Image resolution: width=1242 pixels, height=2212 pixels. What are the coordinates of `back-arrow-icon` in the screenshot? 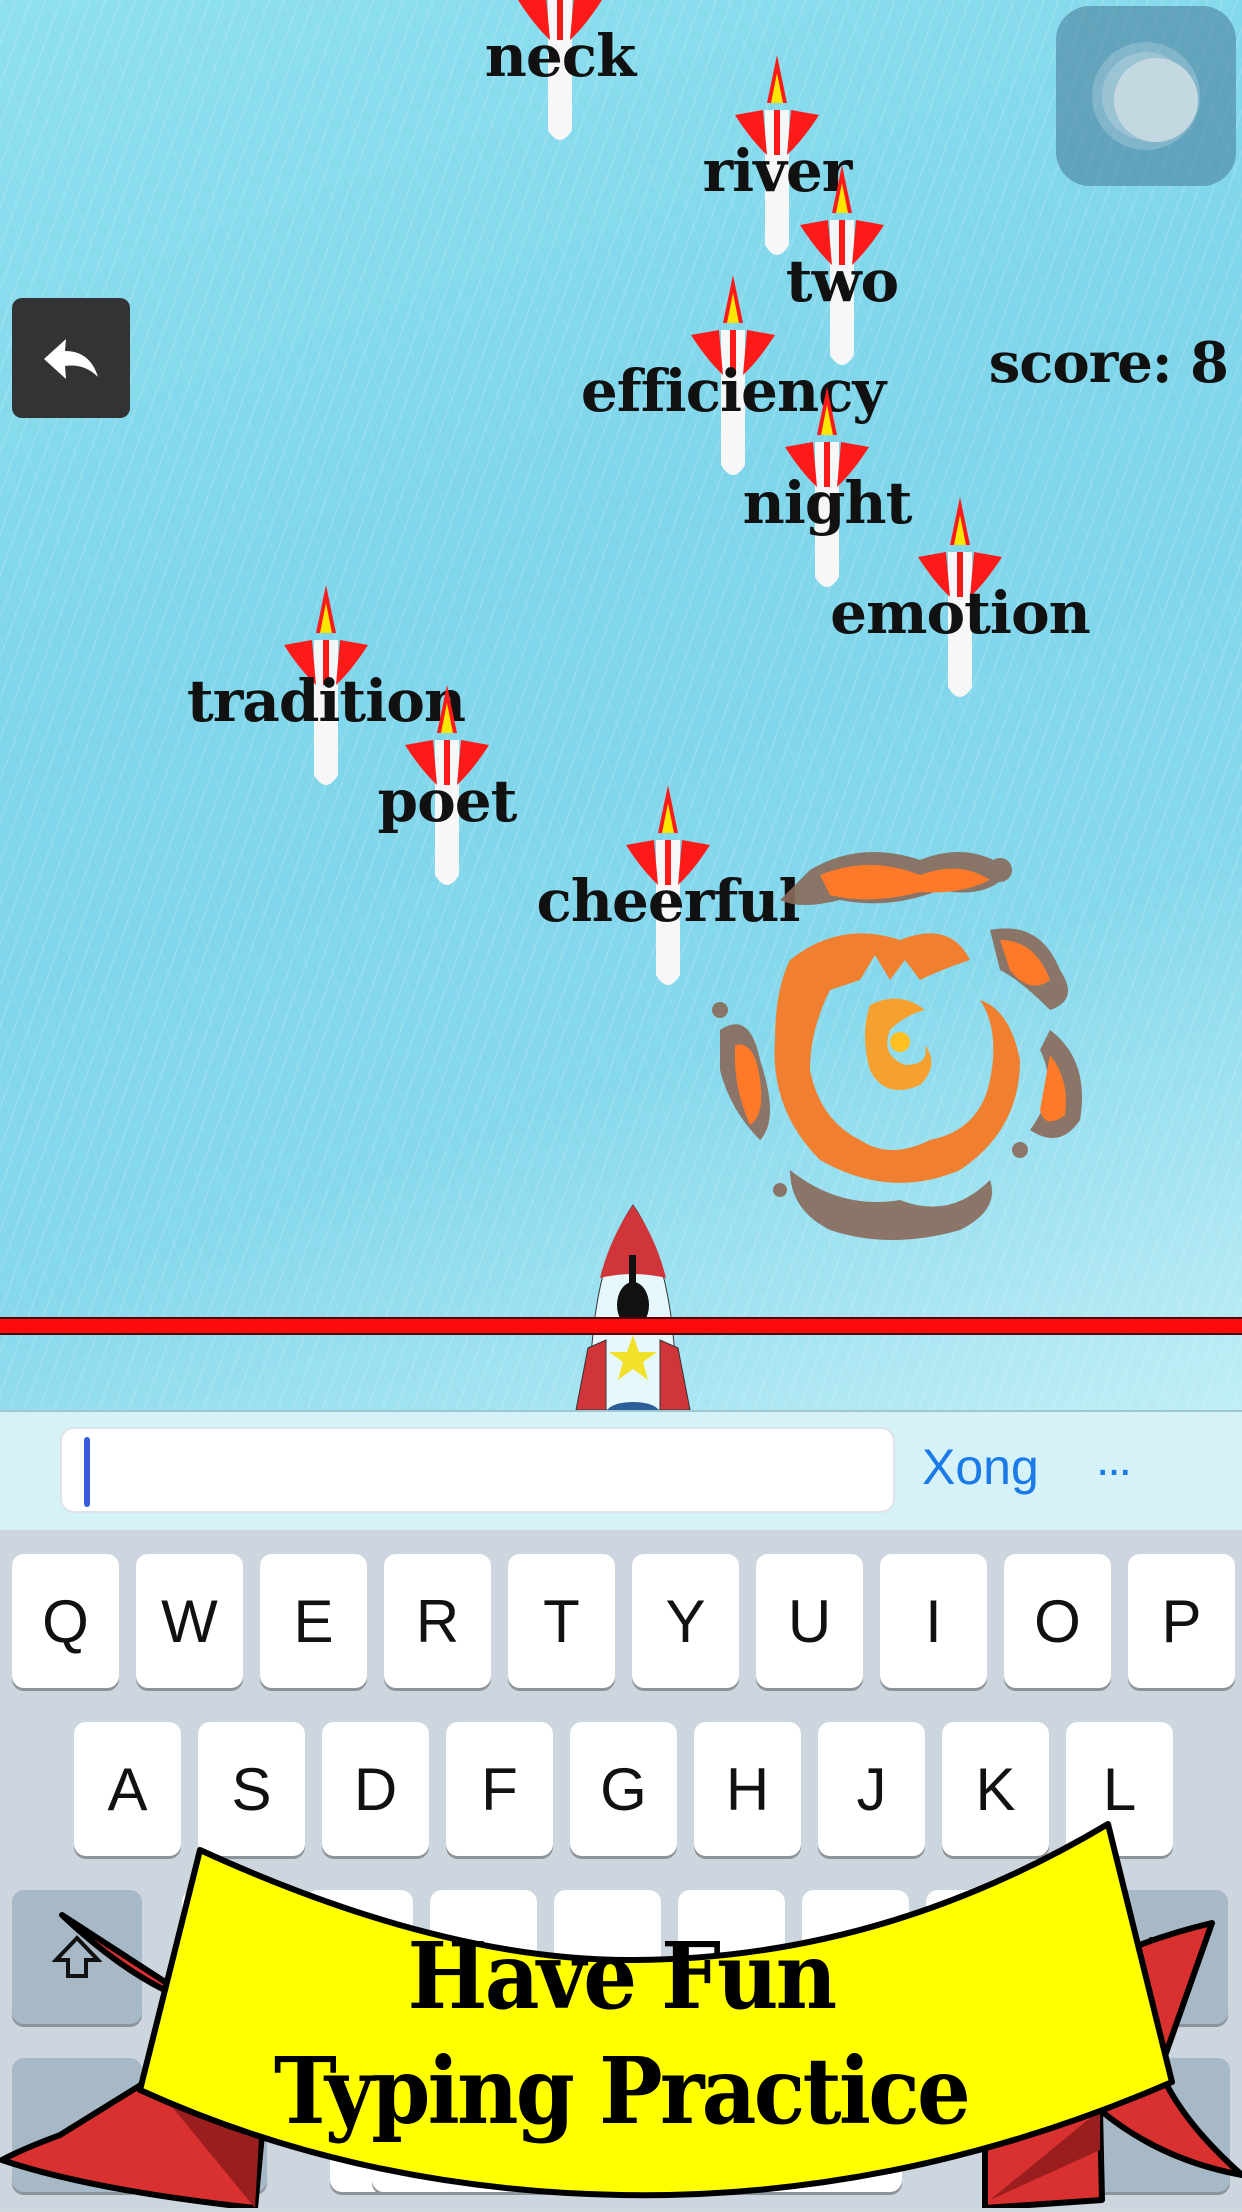 It's located at (71, 359).